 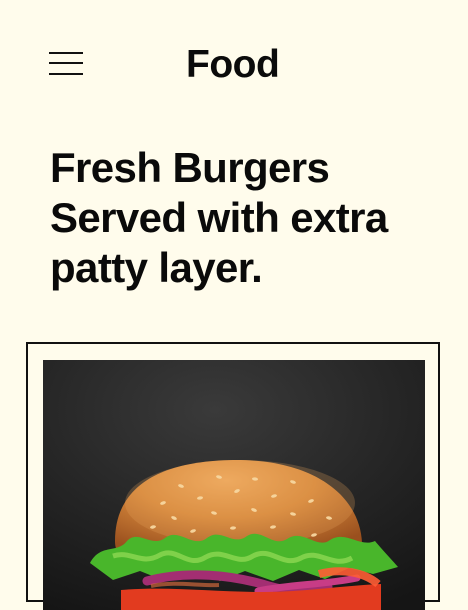 I want to click on hamburger-menu-icon, so click(x=66, y=53).